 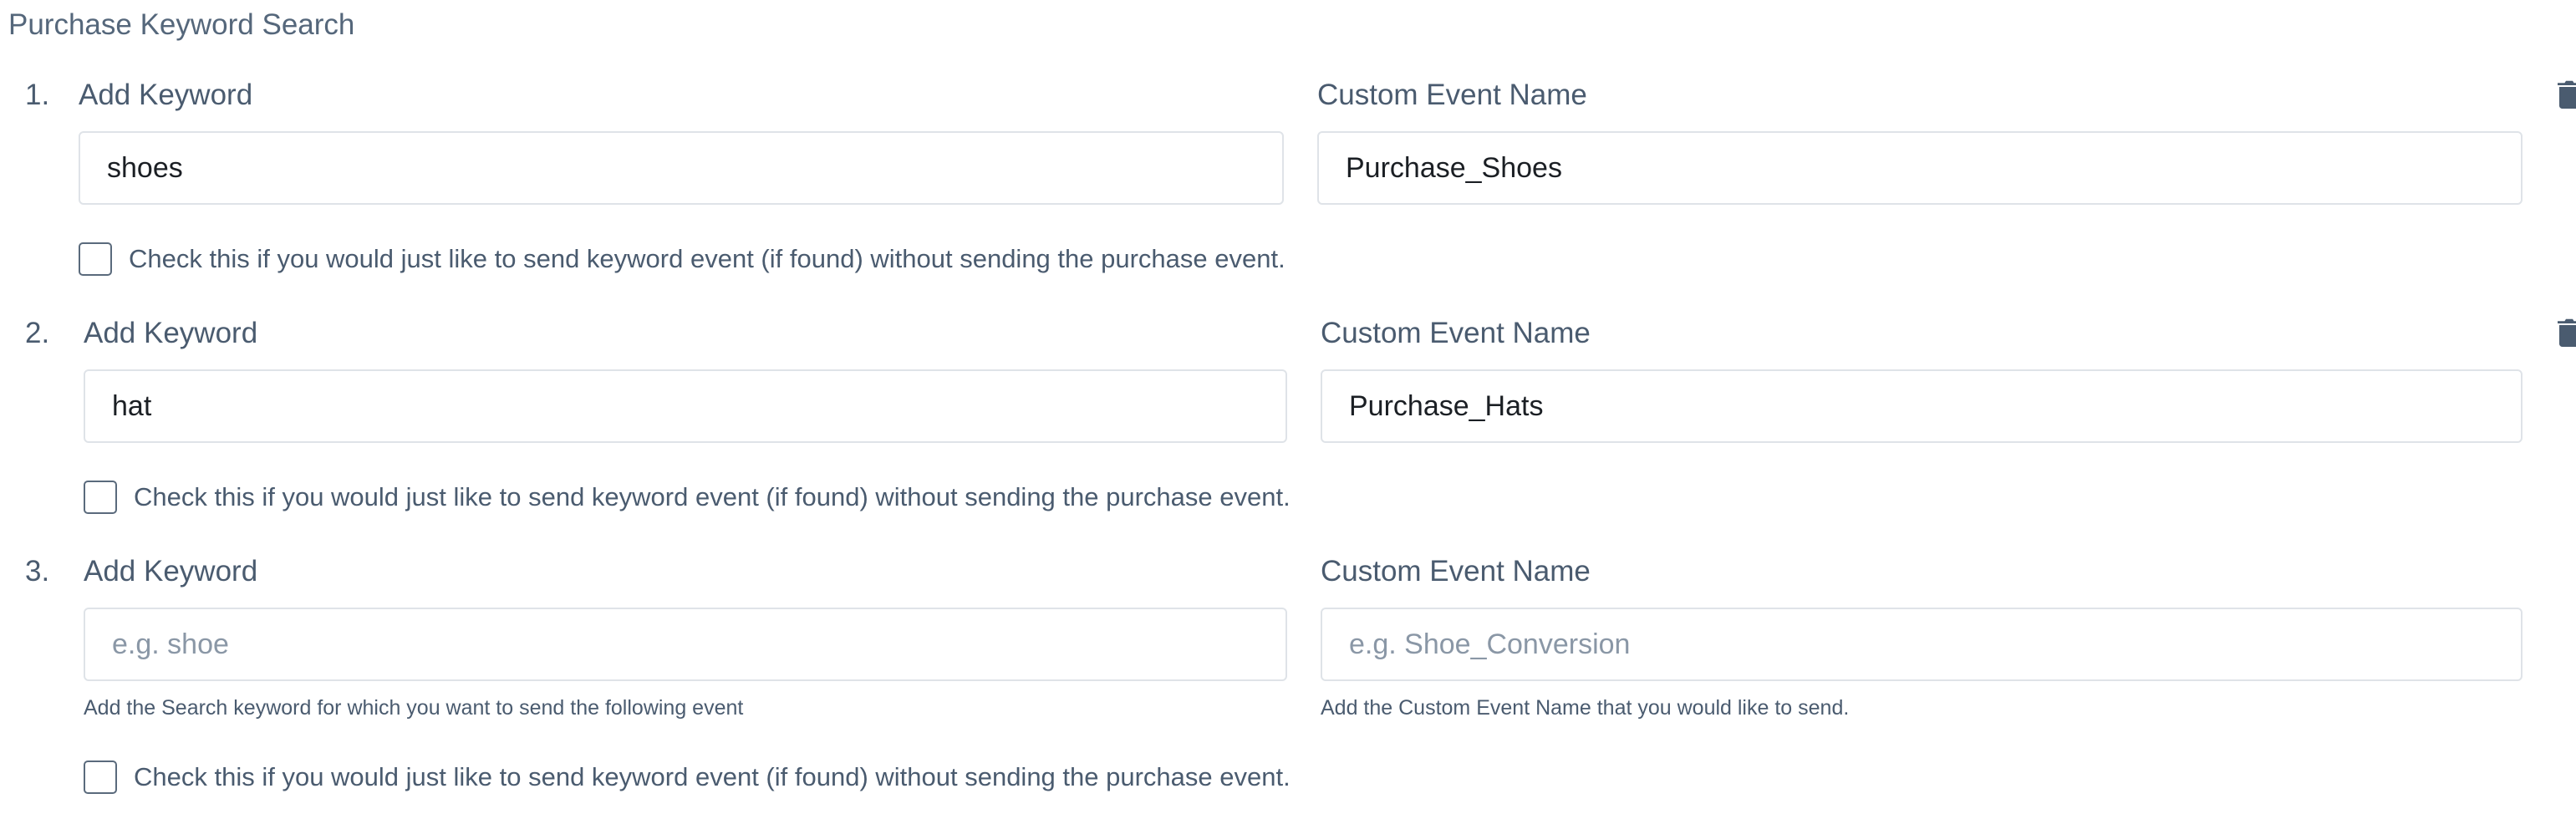 What do you see at coordinates (37, 333) in the screenshot?
I see `row-number: 2.` at bounding box center [37, 333].